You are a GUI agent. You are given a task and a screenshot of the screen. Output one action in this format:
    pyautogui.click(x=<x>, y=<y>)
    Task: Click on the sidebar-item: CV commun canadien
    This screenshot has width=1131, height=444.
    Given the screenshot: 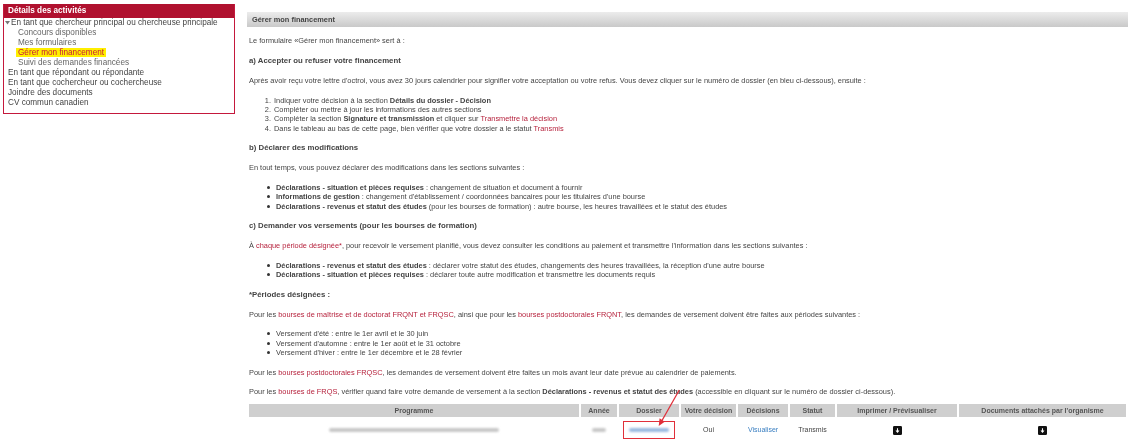 What is the action you would take?
    pyautogui.click(x=119, y=103)
    